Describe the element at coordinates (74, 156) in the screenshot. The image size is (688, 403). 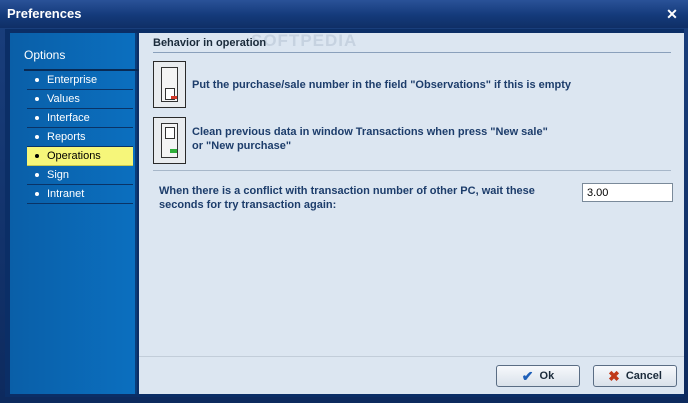
I see `sidebar-item-label: Operations` at that location.